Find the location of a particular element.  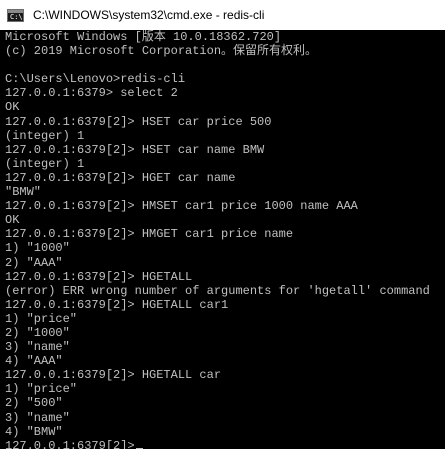

console-line: 127.0.0.1:6379[2]> HSET car name BMW is located at coordinates (135, 149).